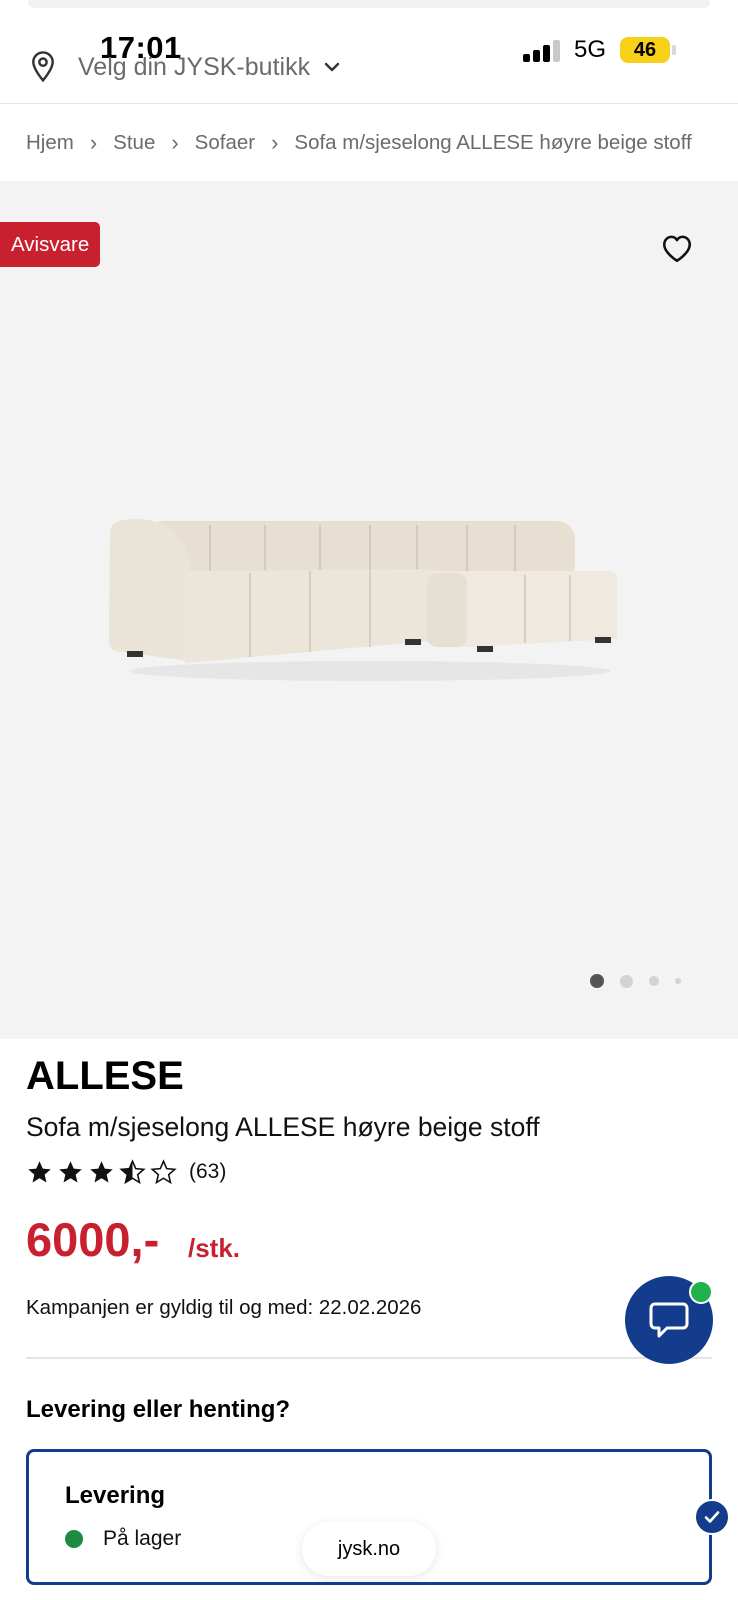 The image size is (738, 1600). Describe the element at coordinates (332, 67) in the screenshot. I see `chevron-down-icon` at that location.